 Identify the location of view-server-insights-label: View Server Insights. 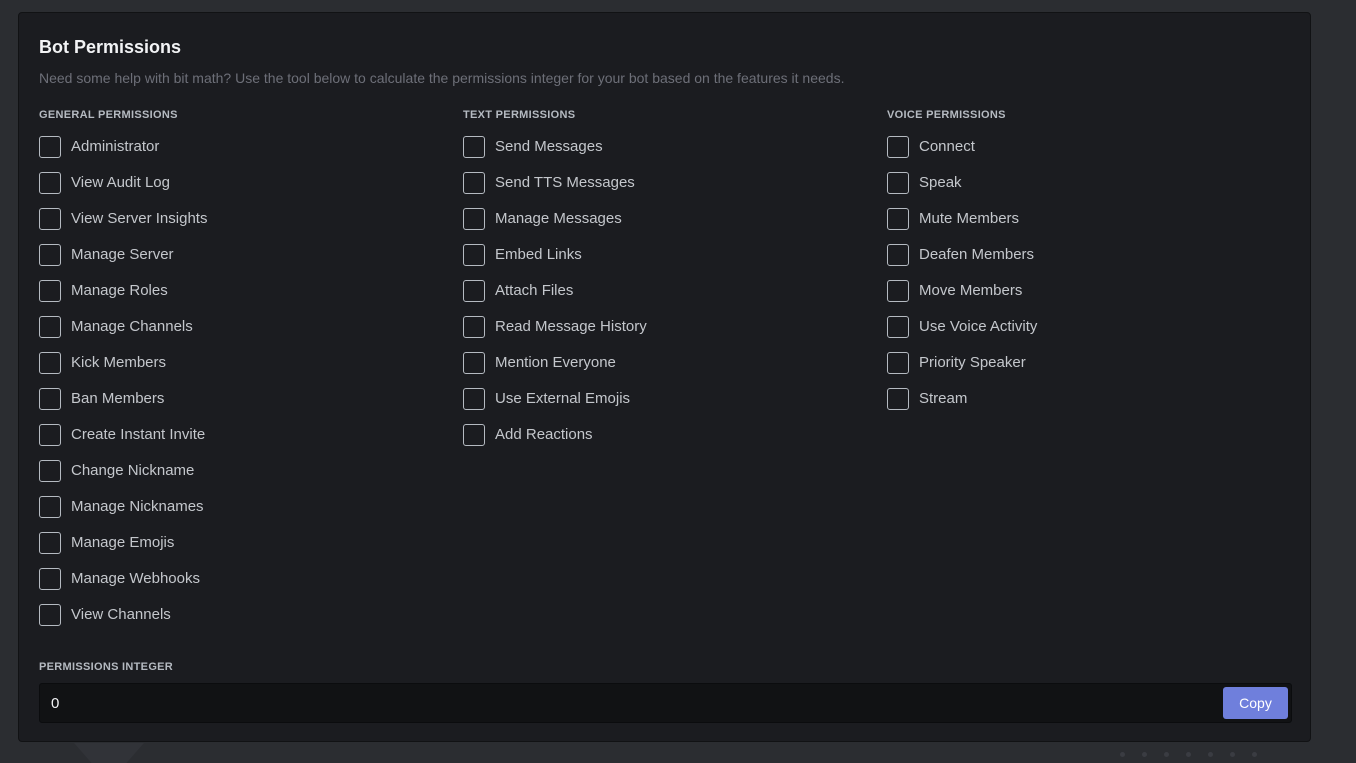
(139, 218).